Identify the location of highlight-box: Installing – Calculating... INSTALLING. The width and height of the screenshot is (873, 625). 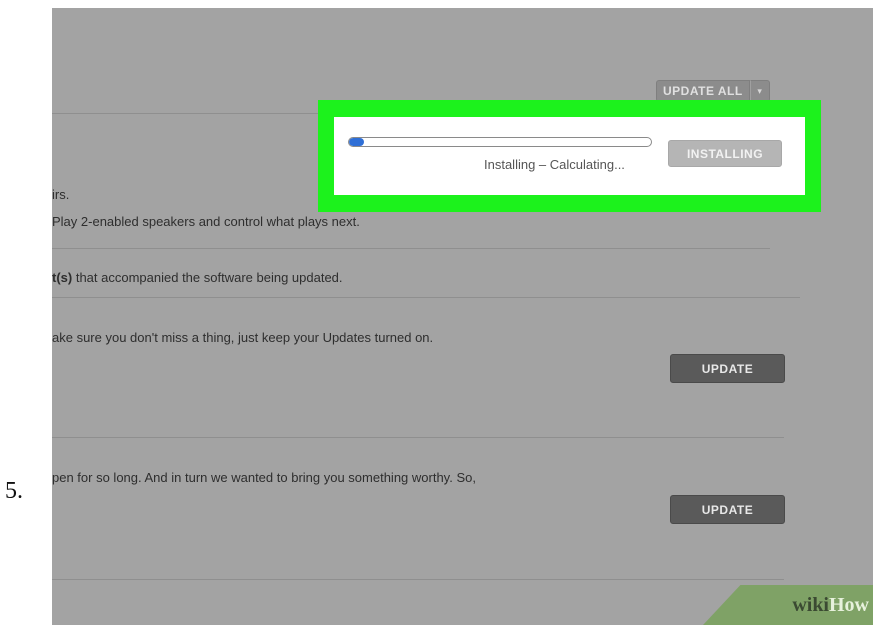
(569, 156).